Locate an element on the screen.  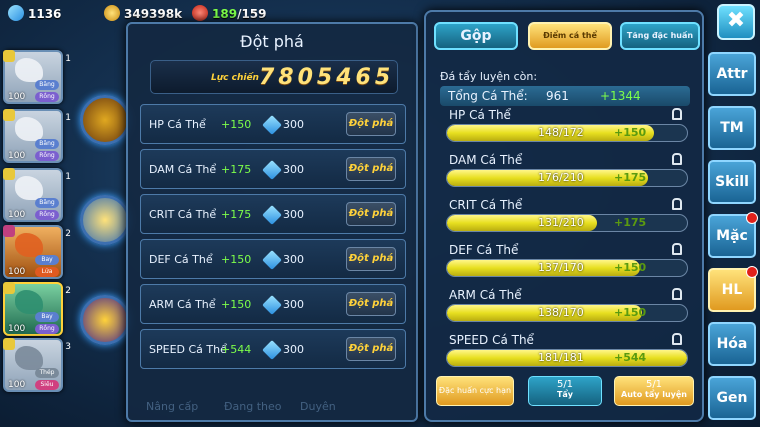
total-value: 961 is located at coordinates (557, 96).